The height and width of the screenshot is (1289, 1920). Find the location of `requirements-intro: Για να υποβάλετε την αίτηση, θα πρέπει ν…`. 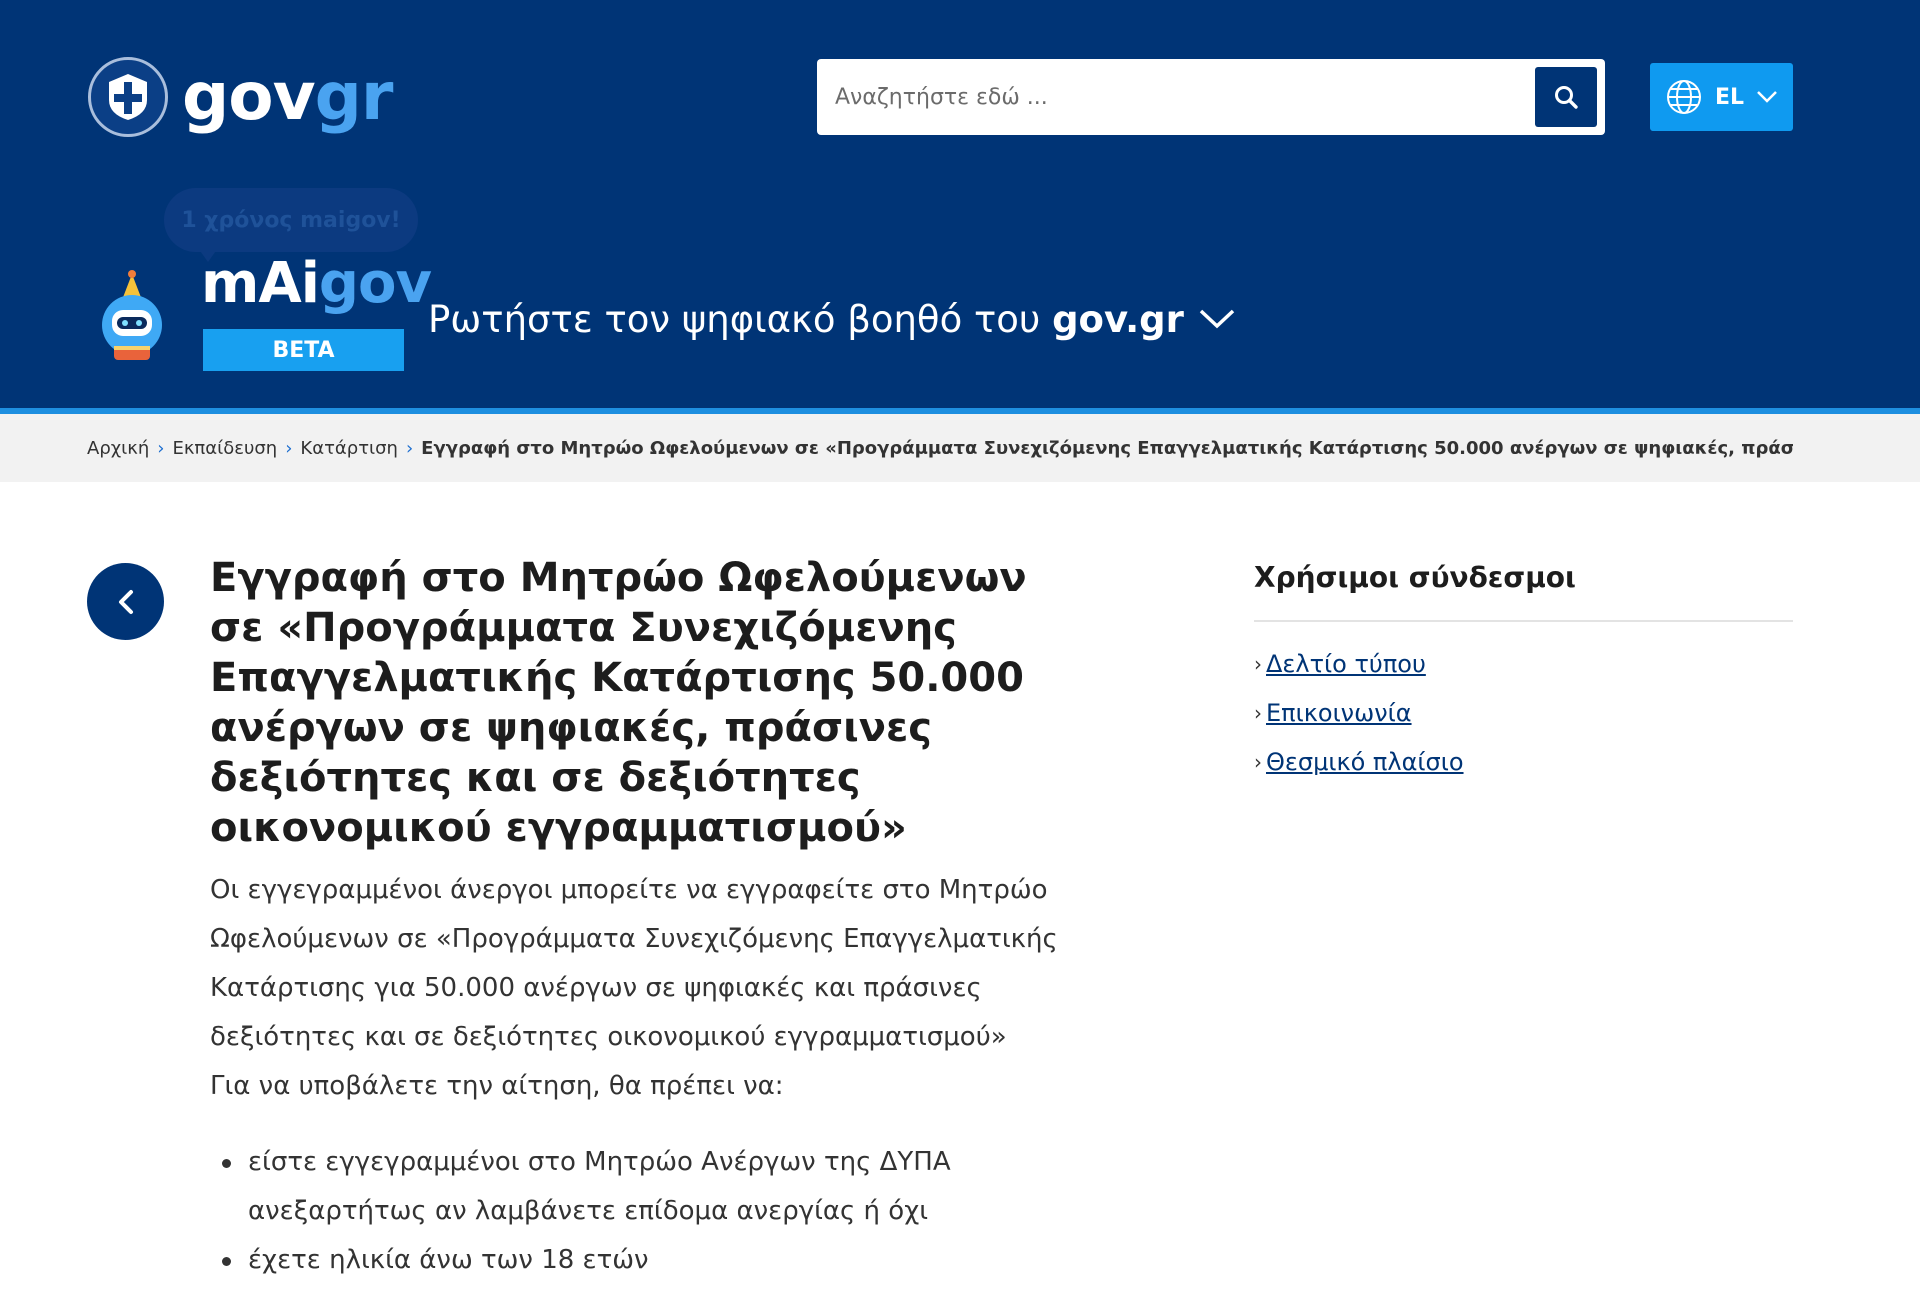

requirements-intro: Για να υποβάλετε την αίτηση, θα πρέπει ν… is located at coordinates (497, 1086).